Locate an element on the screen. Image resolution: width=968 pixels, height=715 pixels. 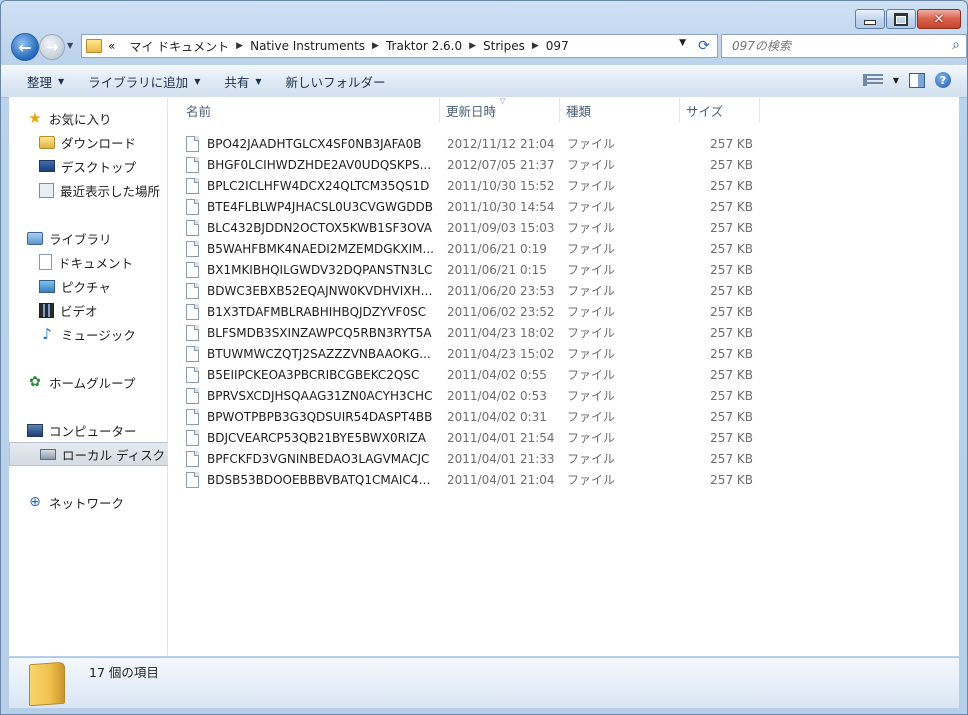
add-to-library-menu: ライブラリに追加 ▼ is located at coordinates (144, 81).